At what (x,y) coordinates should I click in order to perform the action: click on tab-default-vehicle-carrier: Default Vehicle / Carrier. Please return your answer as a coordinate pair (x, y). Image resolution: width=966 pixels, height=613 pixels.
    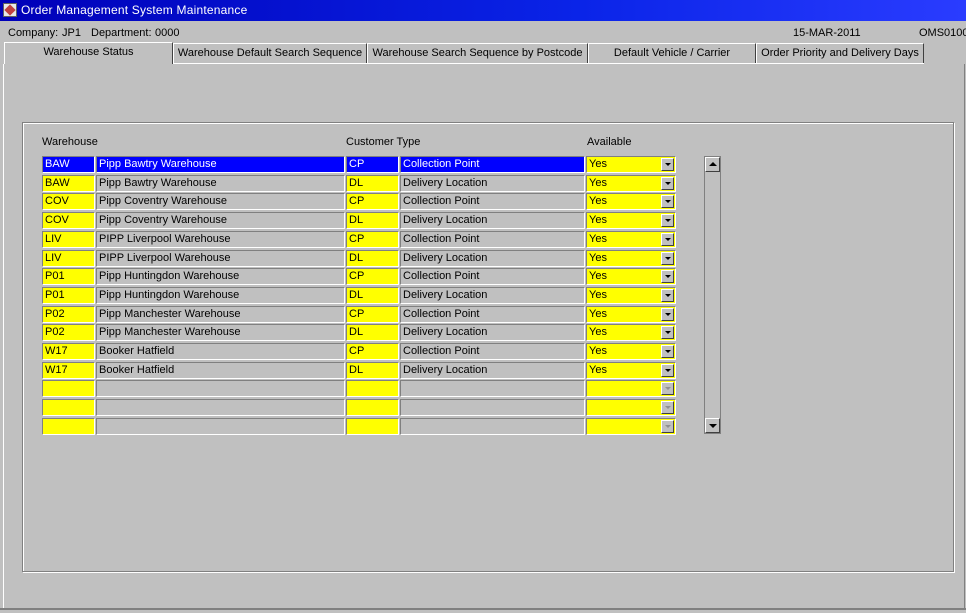
    Looking at the image, I should click on (672, 53).